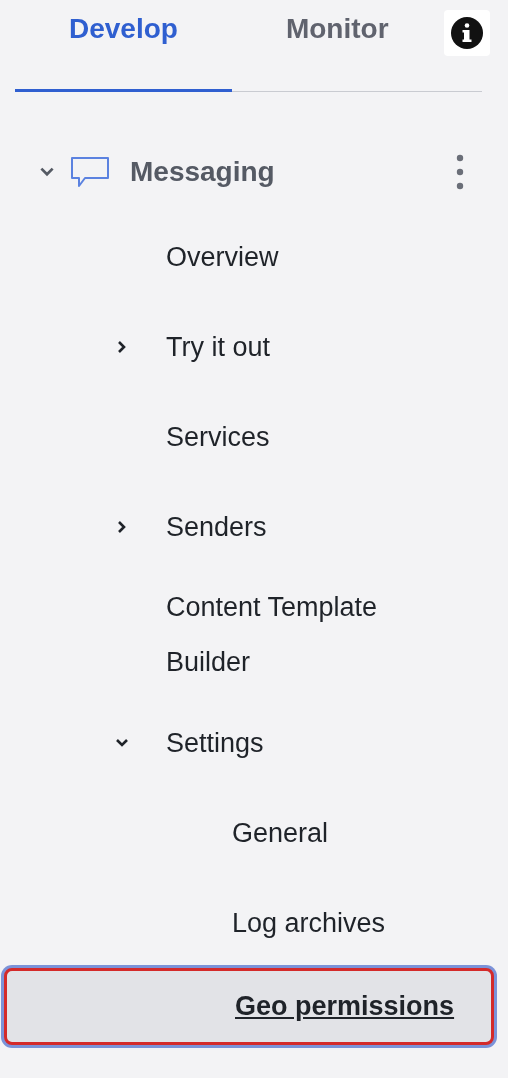  I want to click on nav-item: Content Template Builder, so click(306, 635).